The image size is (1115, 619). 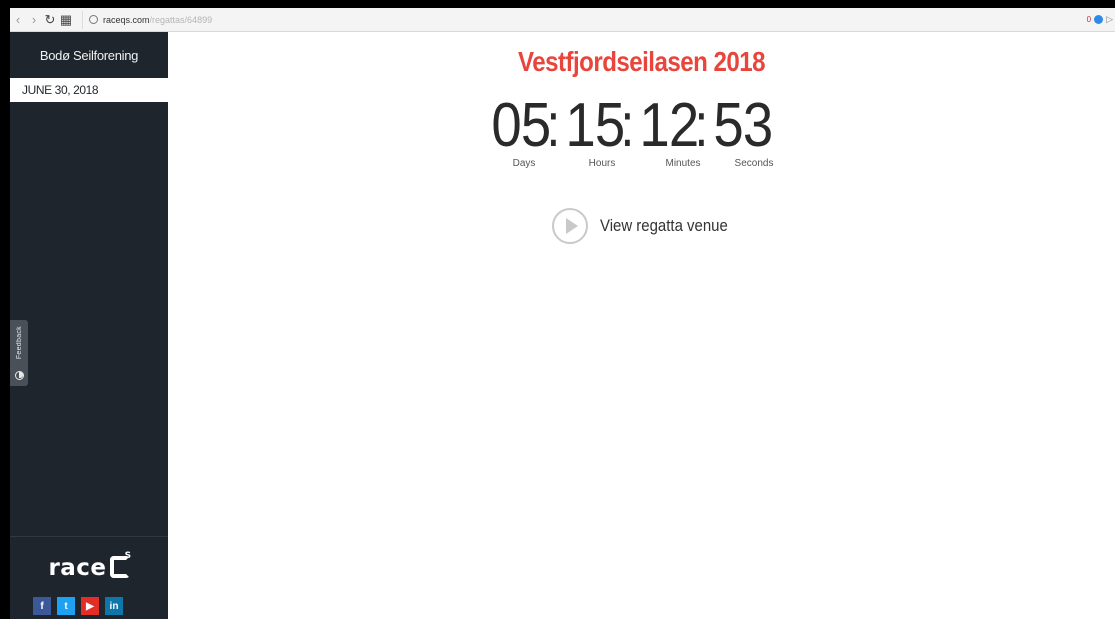 What do you see at coordinates (524, 163) in the screenshot?
I see `days-label: Days` at bounding box center [524, 163].